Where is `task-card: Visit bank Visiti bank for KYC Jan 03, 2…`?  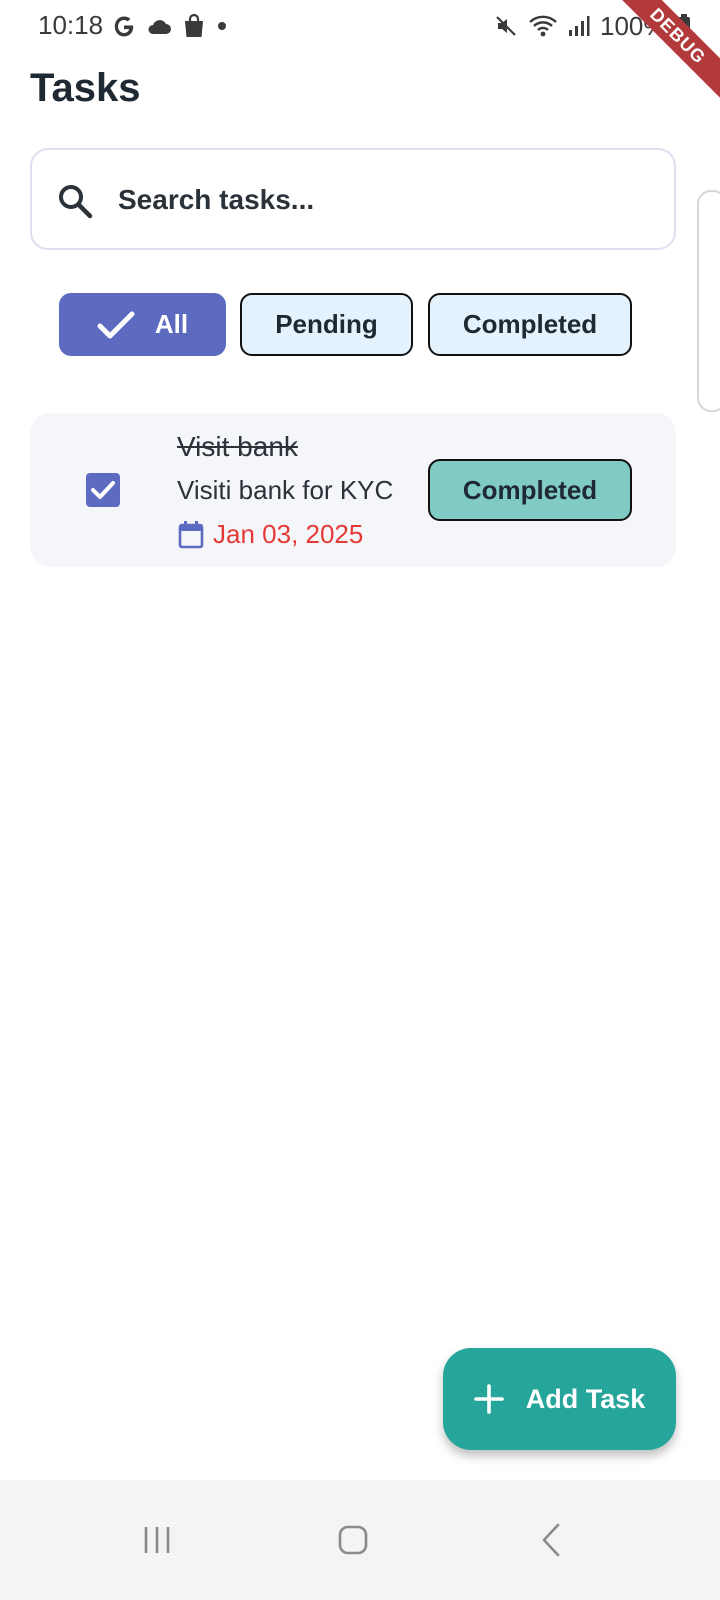 task-card: Visit bank Visiti bank for KYC Jan 03, 2… is located at coordinates (353, 490).